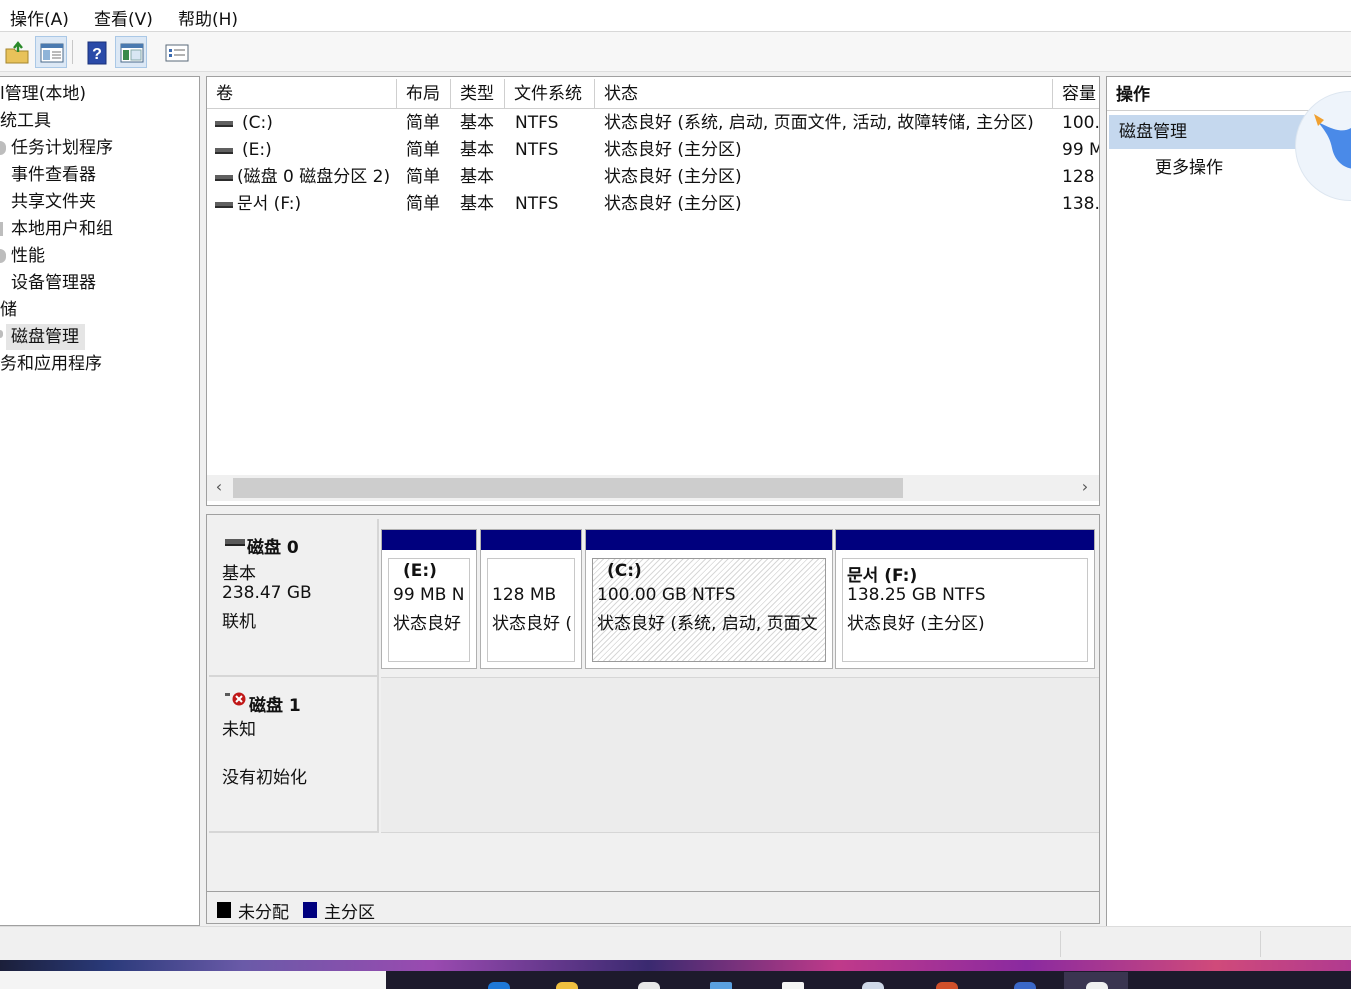  What do you see at coordinates (131, 52) in the screenshot?
I see `show-hide-action-pane-button` at bounding box center [131, 52].